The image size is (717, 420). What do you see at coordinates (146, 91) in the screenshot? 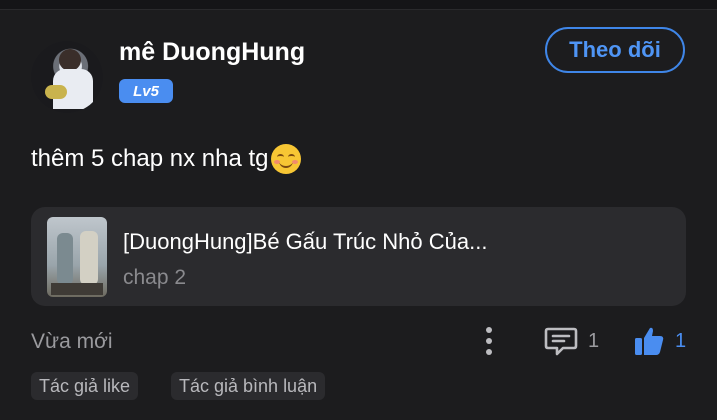
I see `level-badge: Lv5` at bounding box center [146, 91].